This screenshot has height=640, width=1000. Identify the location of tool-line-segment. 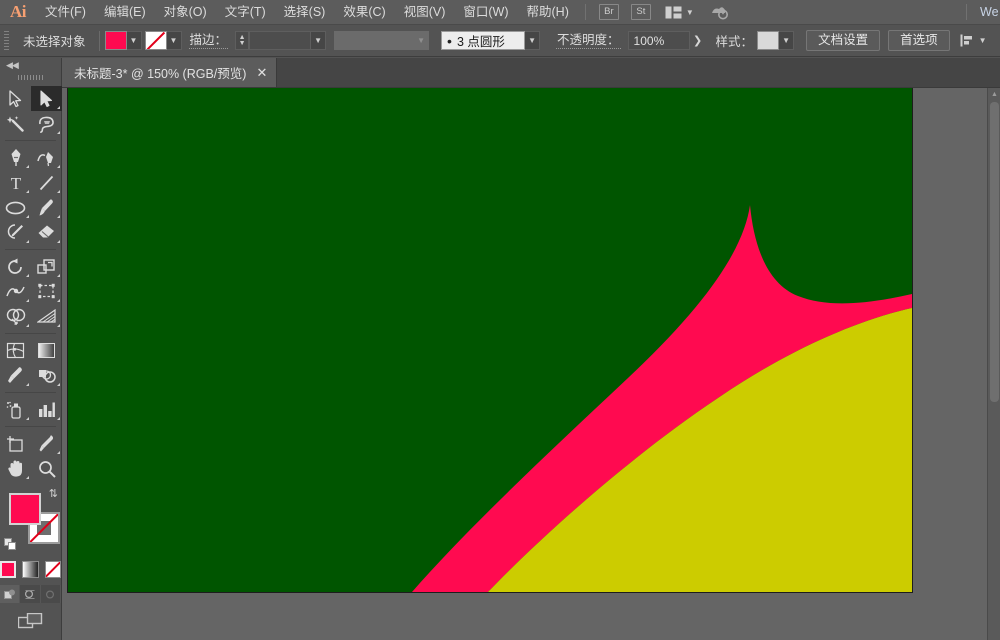
(46, 182).